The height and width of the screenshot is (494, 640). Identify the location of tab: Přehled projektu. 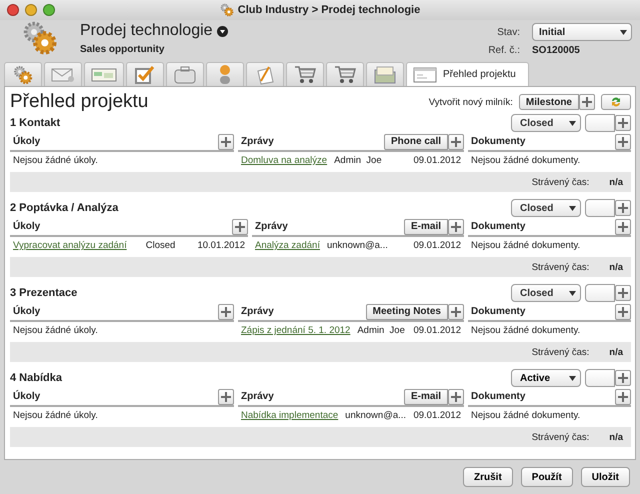
(467, 74).